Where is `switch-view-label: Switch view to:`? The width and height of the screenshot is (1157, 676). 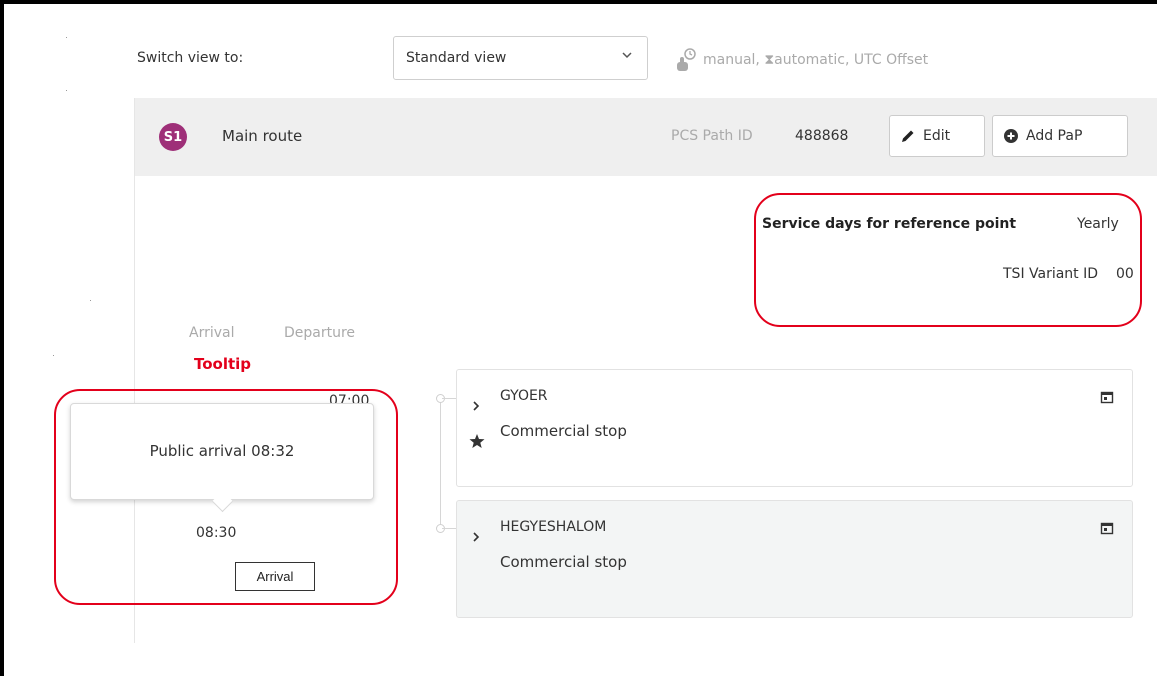
switch-view-label: Switch view to: is located at coordinates (190, 58).